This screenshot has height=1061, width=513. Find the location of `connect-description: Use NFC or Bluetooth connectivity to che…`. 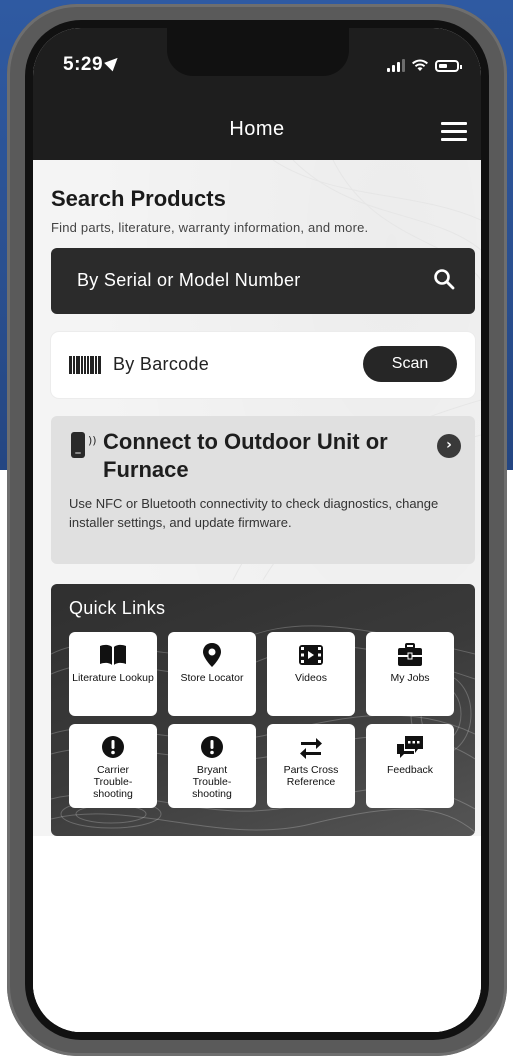

connect-description: Use NFC or Bluetooth connectivity to che… is located at coordinates (254, 513).